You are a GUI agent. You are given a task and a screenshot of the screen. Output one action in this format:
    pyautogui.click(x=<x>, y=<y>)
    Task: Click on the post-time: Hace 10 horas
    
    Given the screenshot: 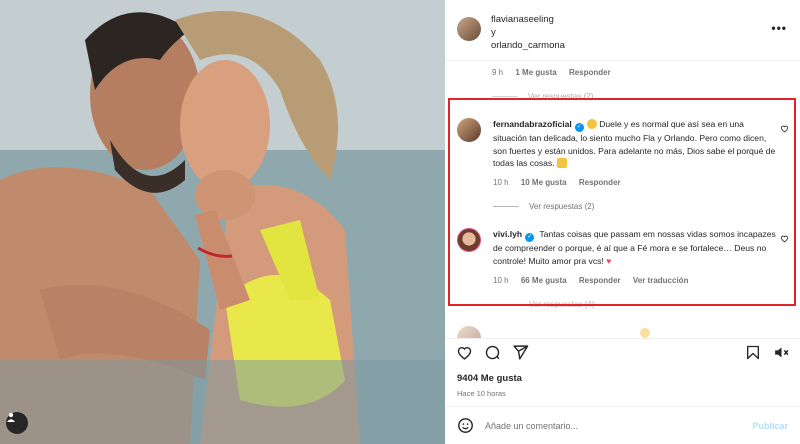 What is the action you would take?
    pyautogui.click(x=481, y=393)
    